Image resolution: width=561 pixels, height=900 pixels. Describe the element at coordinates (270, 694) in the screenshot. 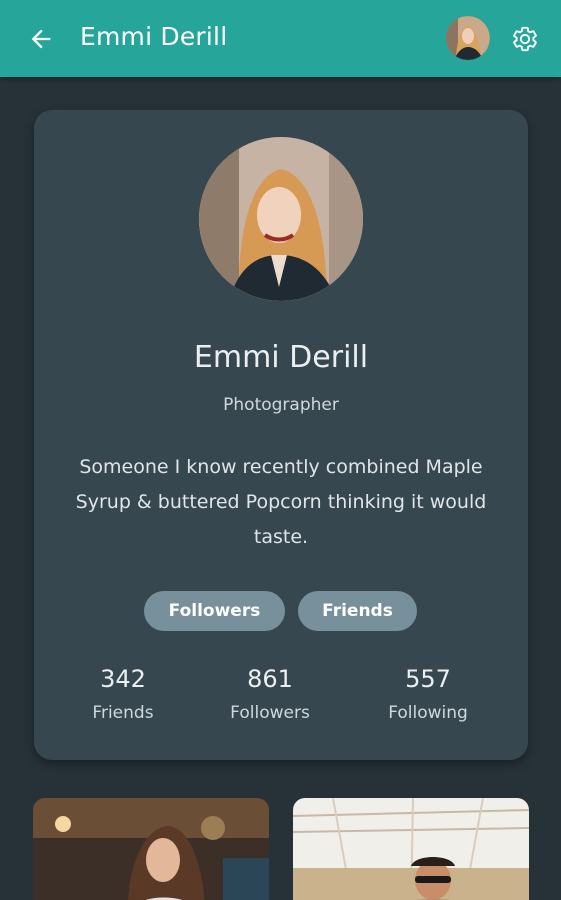

I see `stat-followers: 861 Followers` at that location.